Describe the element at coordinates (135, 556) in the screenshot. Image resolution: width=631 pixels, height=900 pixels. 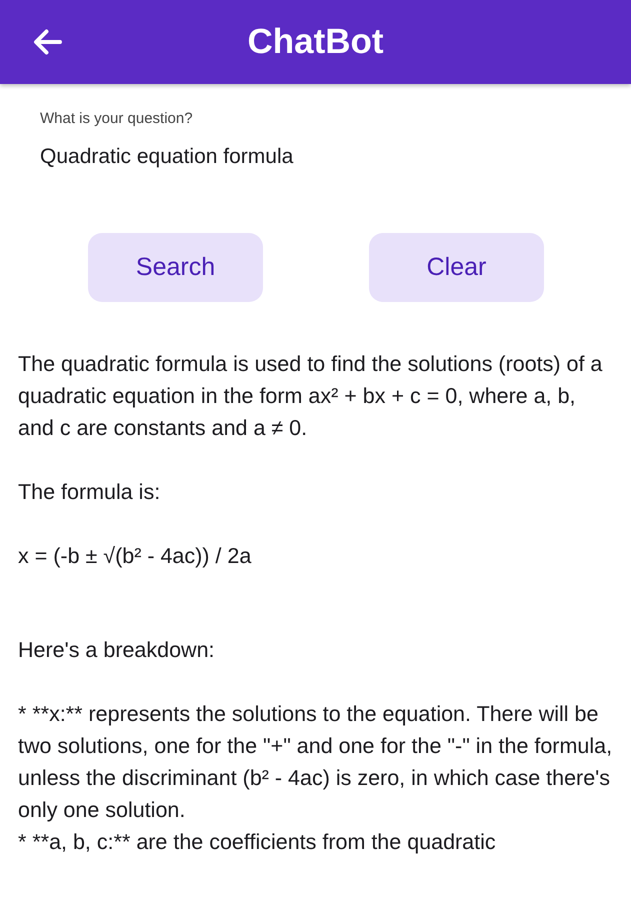
I see `answer-text: x = (-b ± √(b² - 4ac)) / 2a` at that location.